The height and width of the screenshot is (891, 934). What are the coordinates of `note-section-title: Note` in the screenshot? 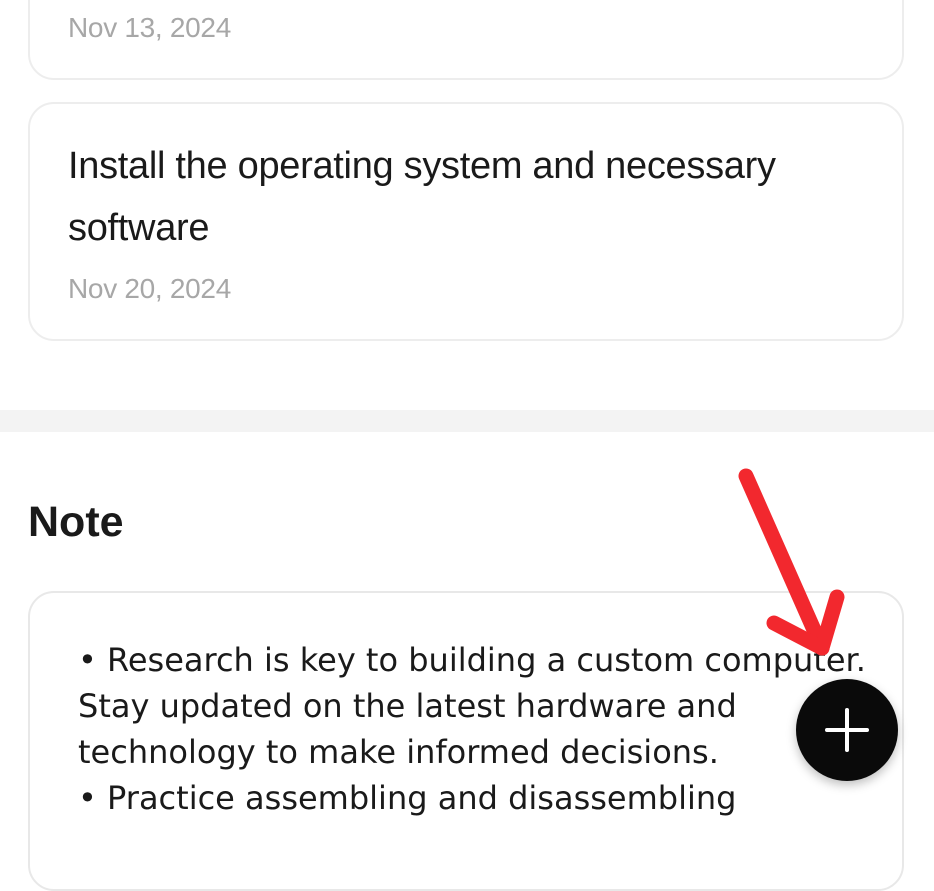 It's located at (76, 522).